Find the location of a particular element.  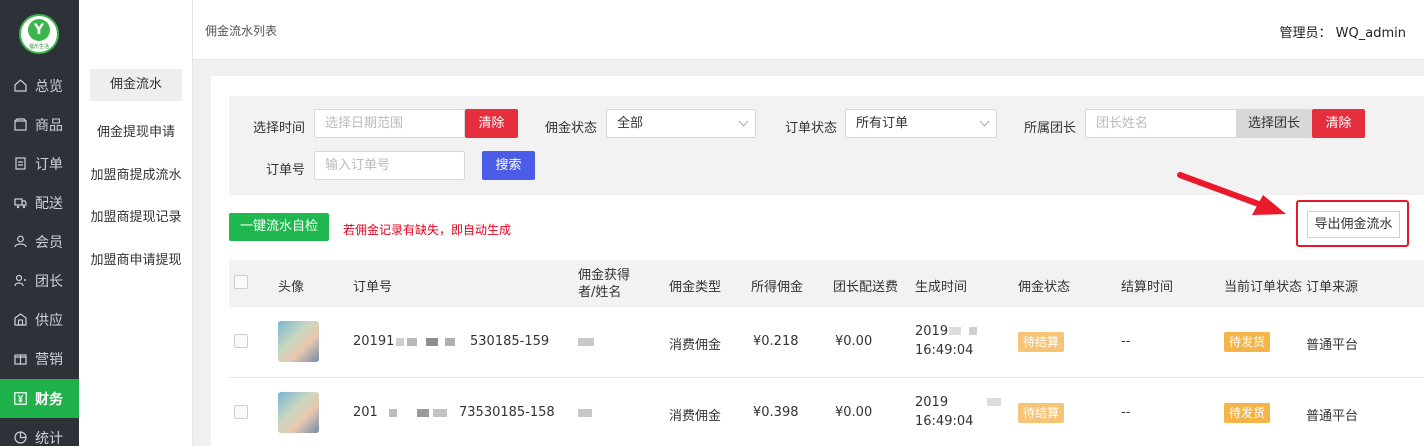

main-sidebar: Y 福乐生活 总览 商品 订单 配送 会员 团长 供应 营销 财务 统计 is located at coordinates (39, 223).